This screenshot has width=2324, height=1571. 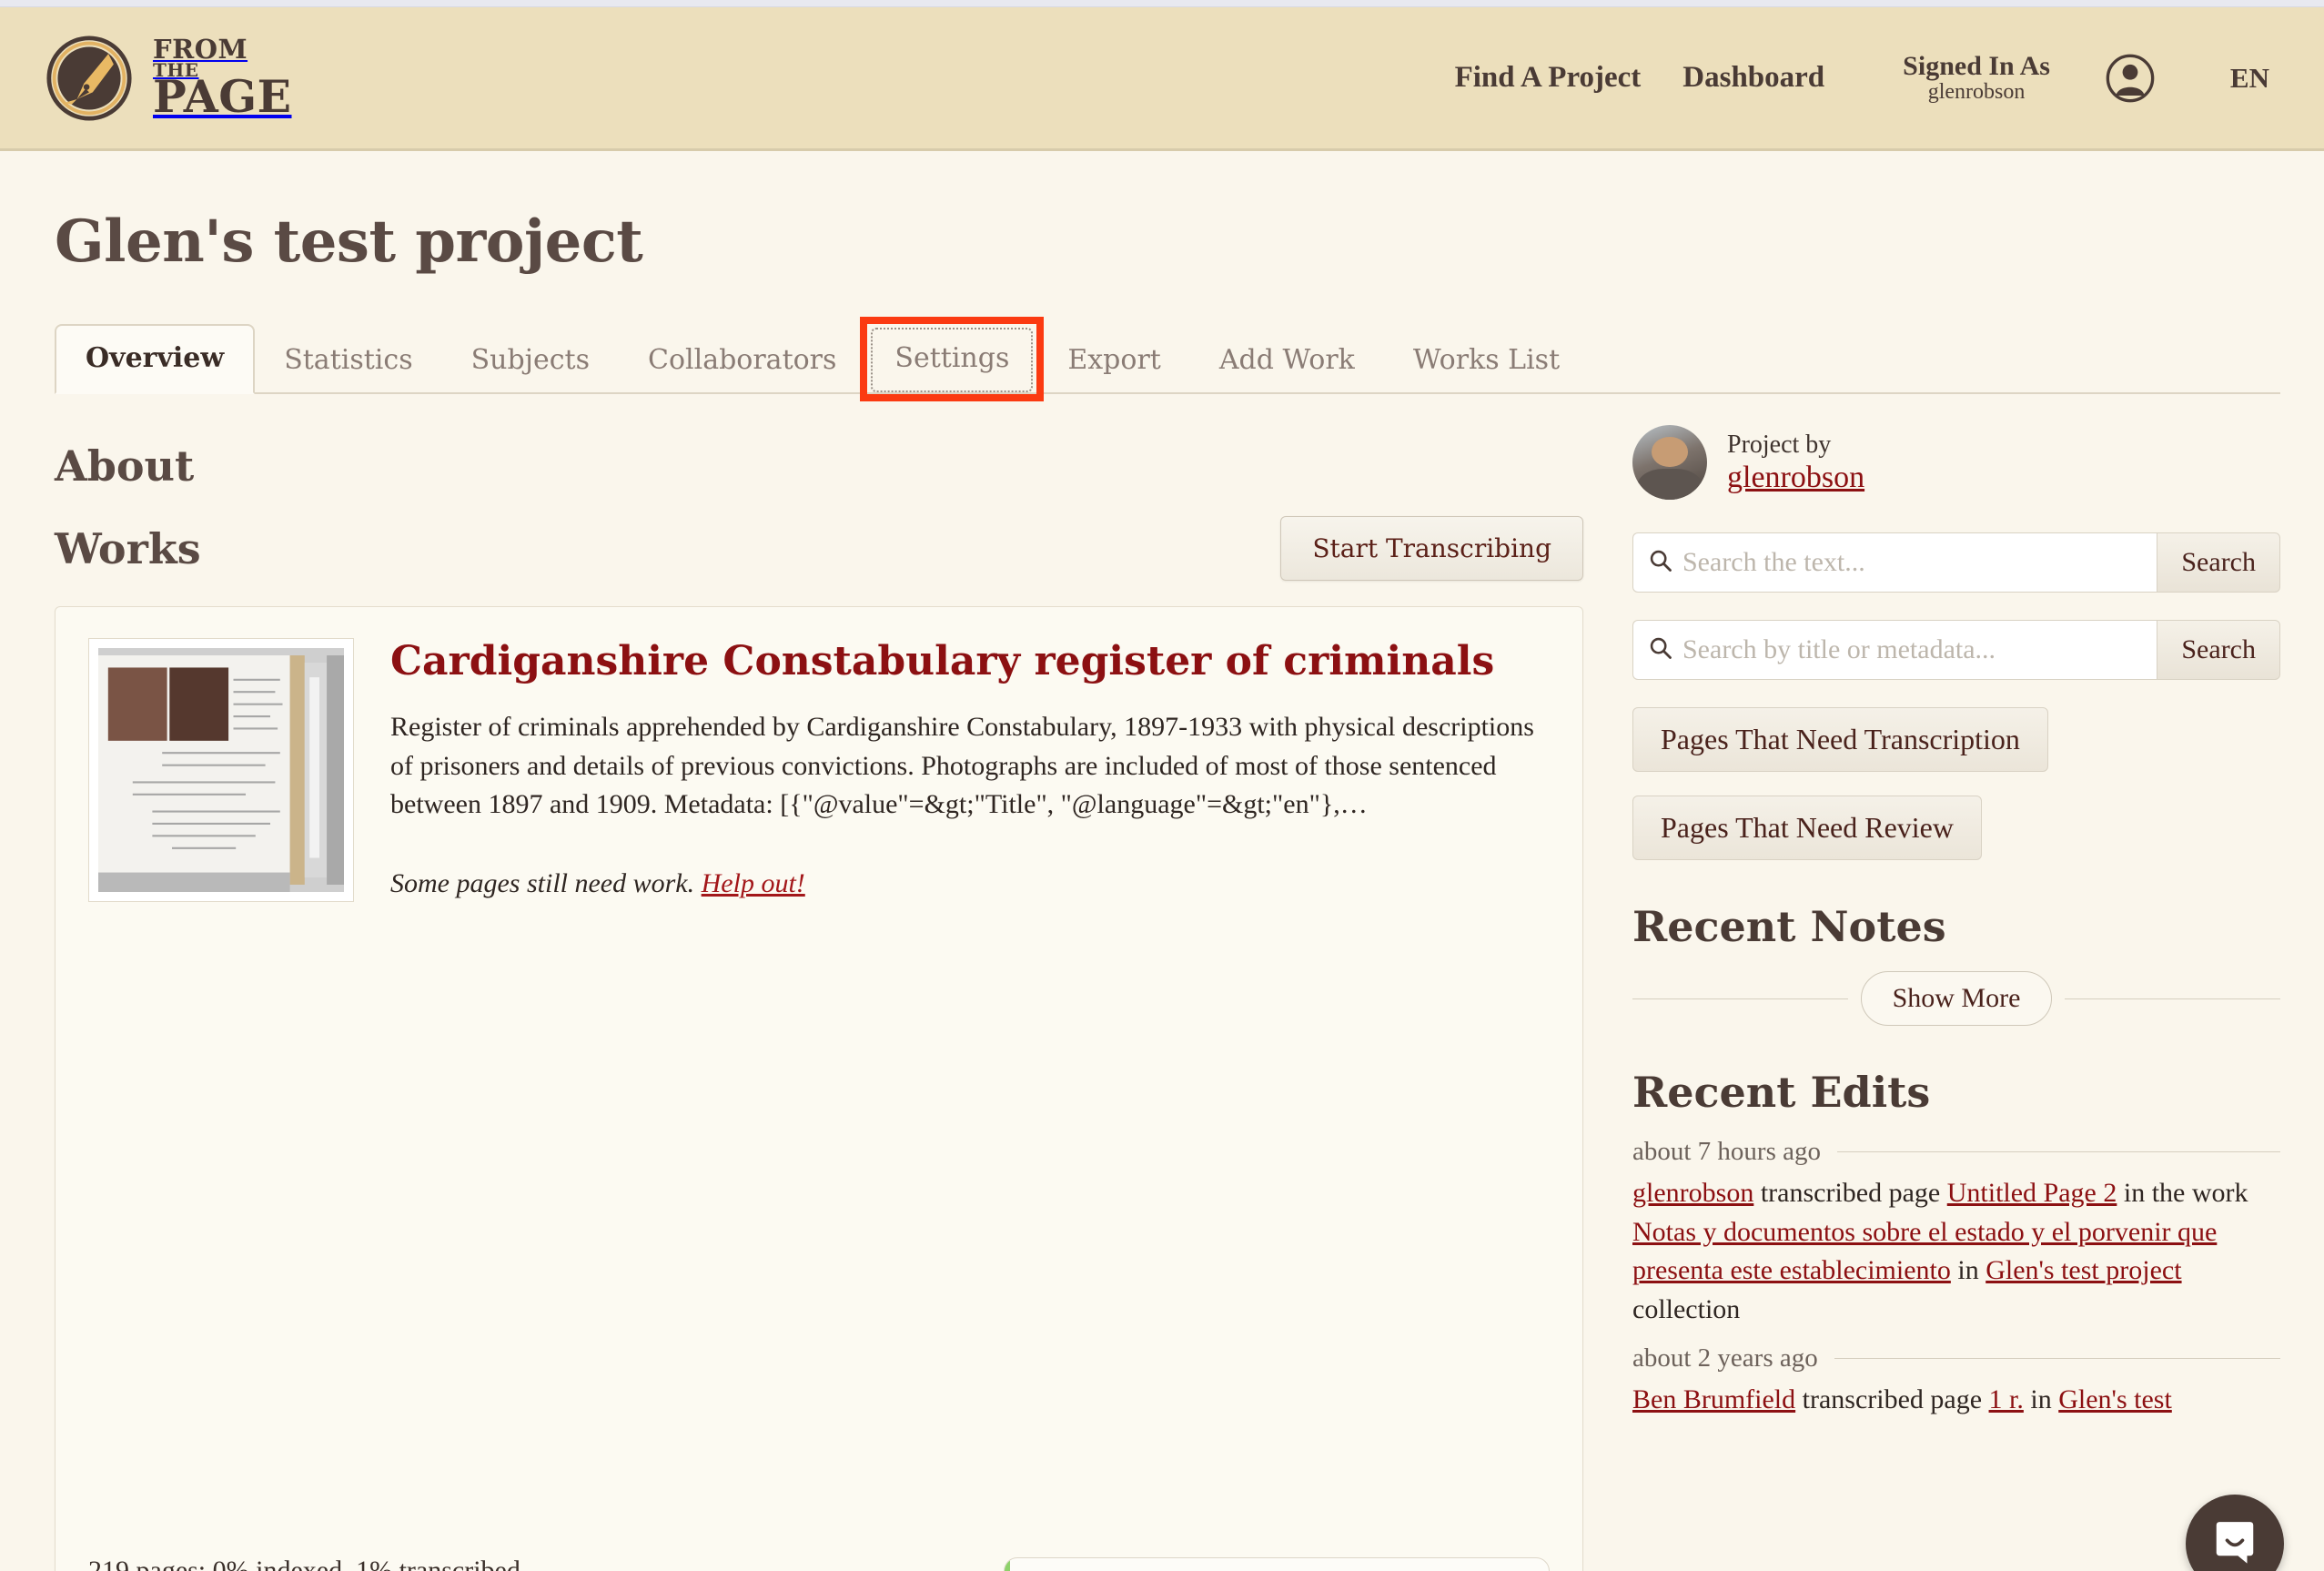 What do you see at coordinates (1113, 361) in the screenshot?
I see `tab-export: Export` at bounding box center [1113, 361].